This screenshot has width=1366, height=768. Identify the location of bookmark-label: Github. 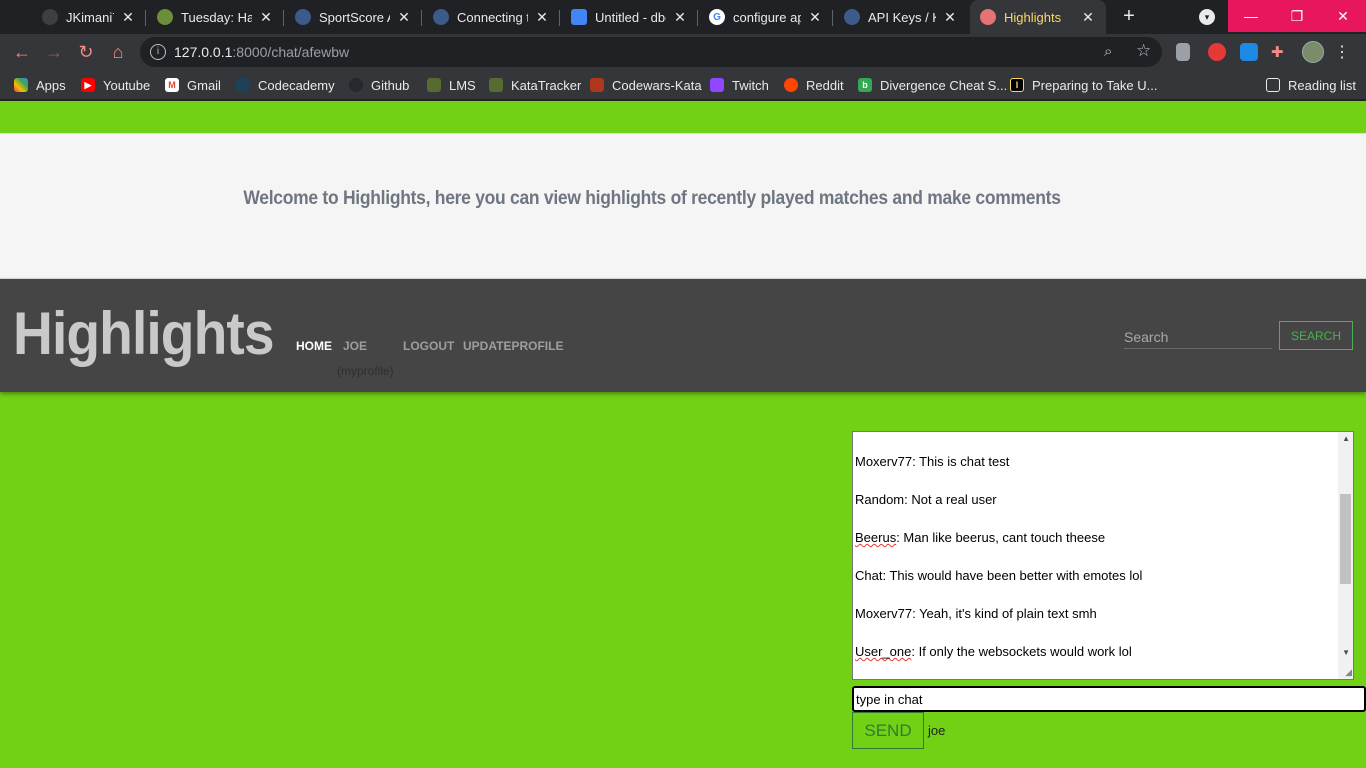
(390, 85).